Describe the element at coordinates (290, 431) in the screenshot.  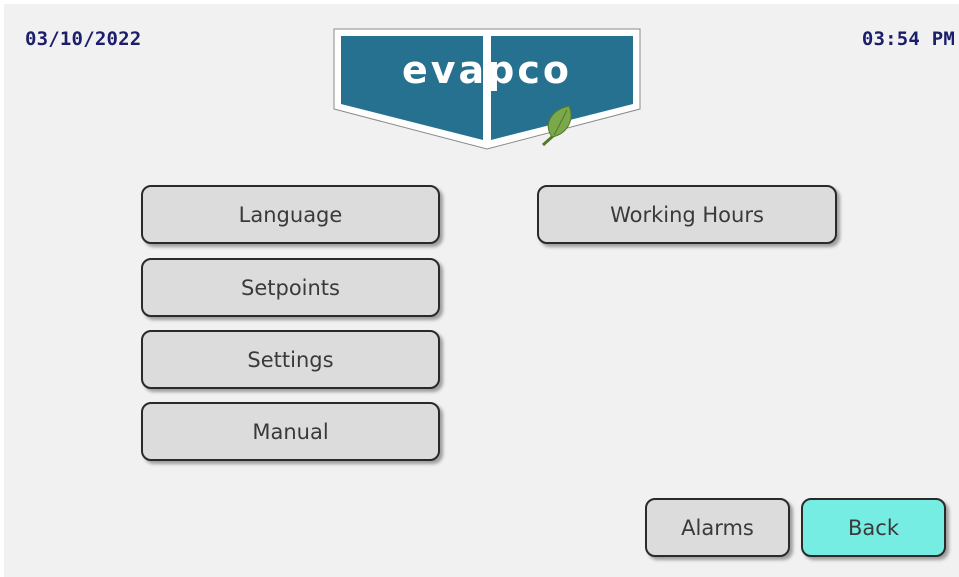
I see `manual-button: Manual` at that location.